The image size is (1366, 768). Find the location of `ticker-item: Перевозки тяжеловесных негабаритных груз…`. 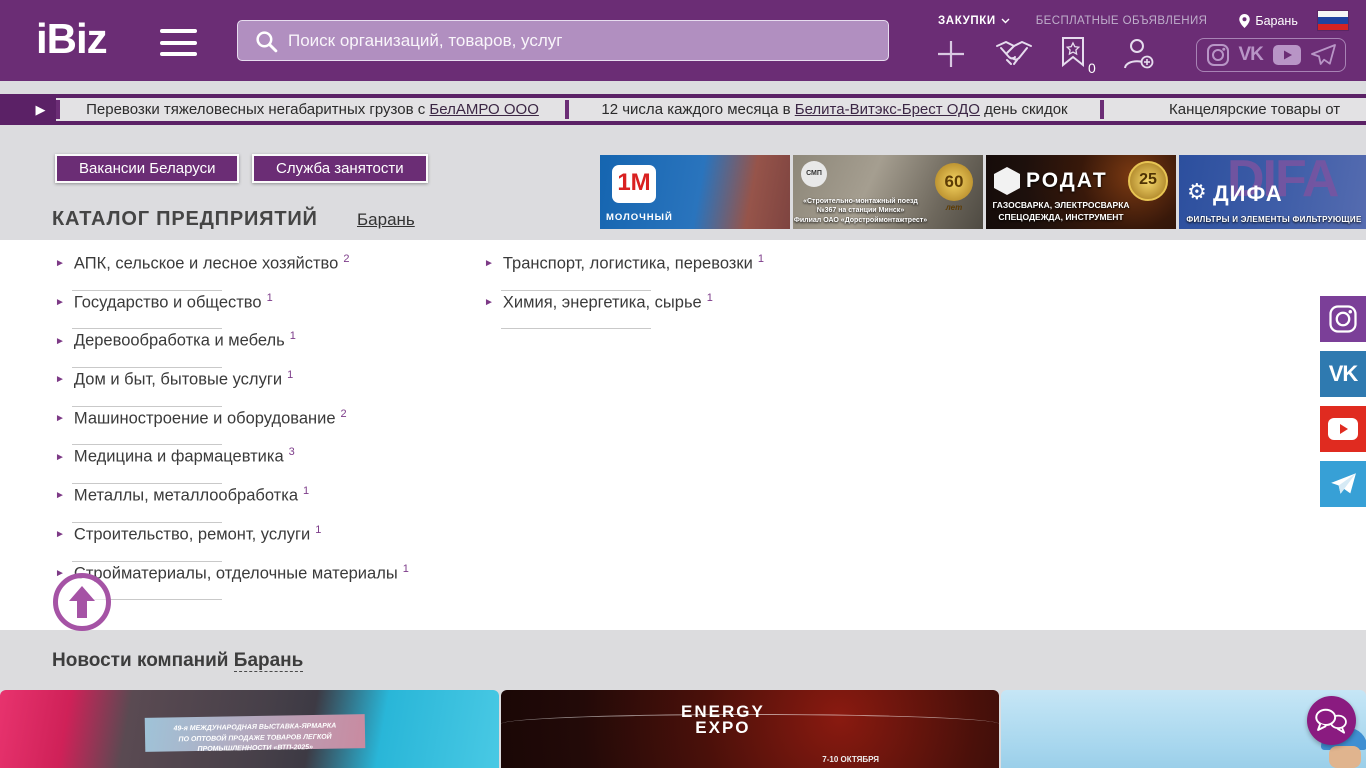

ticker-item: Перевозки тяжеловесных негабаритных груз… is located at coordinates (312, 109).